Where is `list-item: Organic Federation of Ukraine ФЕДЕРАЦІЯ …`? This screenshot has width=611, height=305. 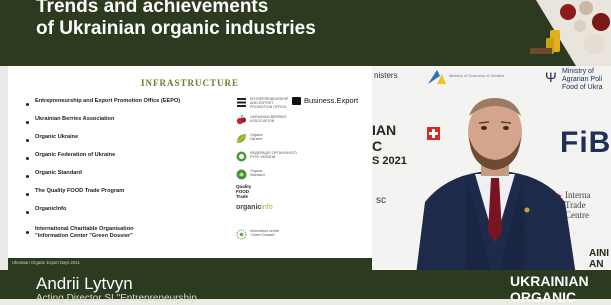 list-item: Organic Federation of Ukraine ФЕДЕРАЦІЯ … is located at coordinates (196, 158).